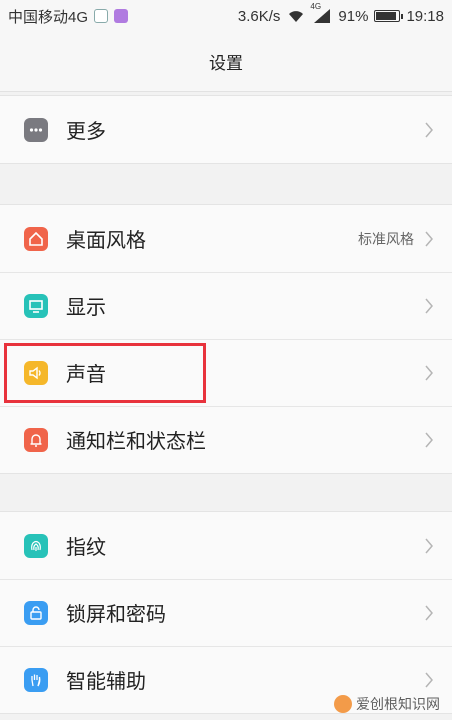 The height and width of the screenshot is (720, 452). What do you see at coordinates (226, 16) in the screenshot?
I see `status-bar: 中国移动4G 3.6K/s 4G 91% 19:18` at bounding box center [226, 16].